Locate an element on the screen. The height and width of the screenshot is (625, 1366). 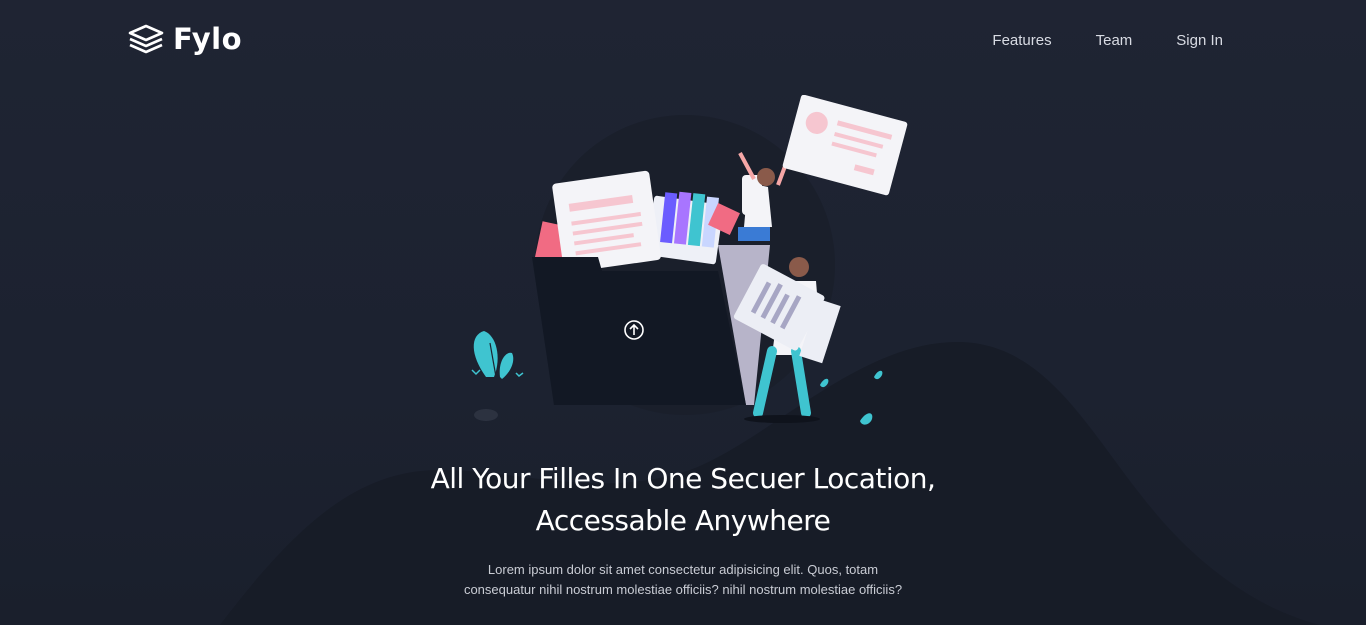
main-nav: Features Team Sign In is located at coordinates (1107, 40).